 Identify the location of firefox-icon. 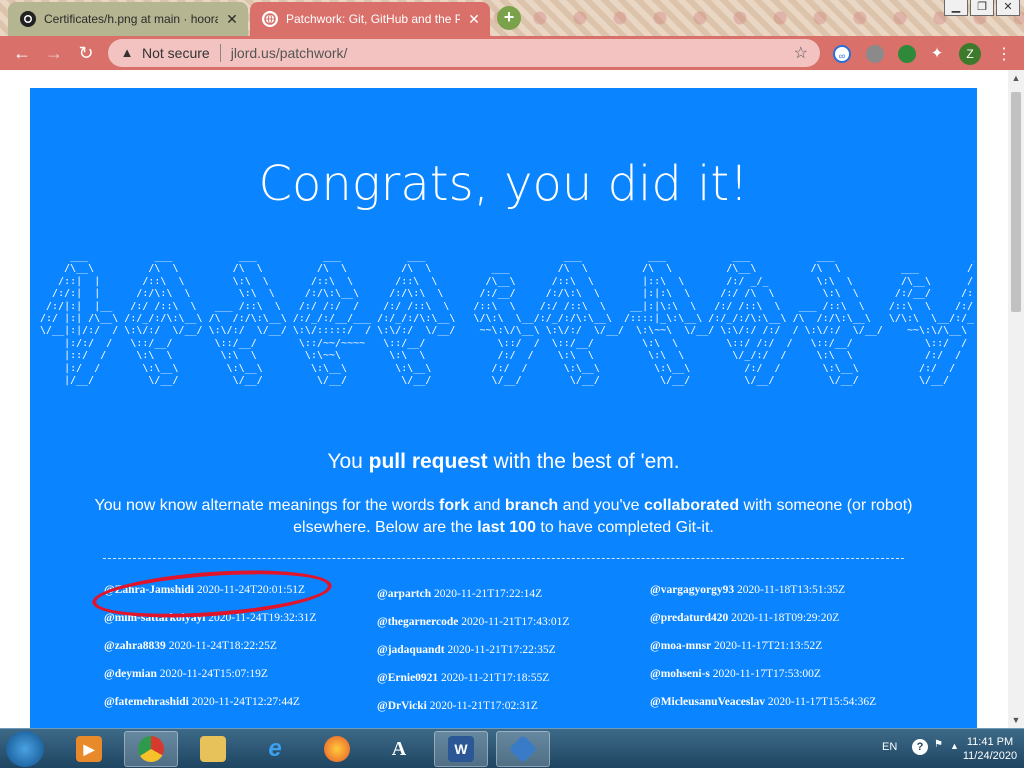
(337, 749).